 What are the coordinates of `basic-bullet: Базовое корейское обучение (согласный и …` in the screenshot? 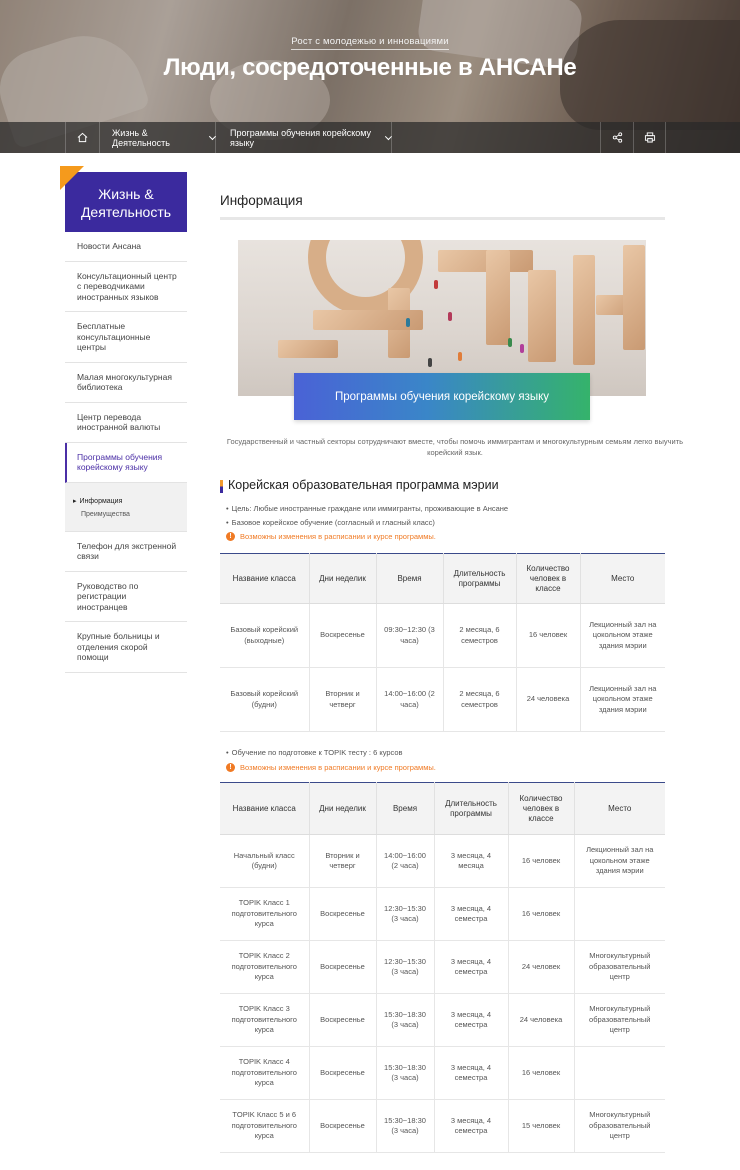 It's located at (330, 522).